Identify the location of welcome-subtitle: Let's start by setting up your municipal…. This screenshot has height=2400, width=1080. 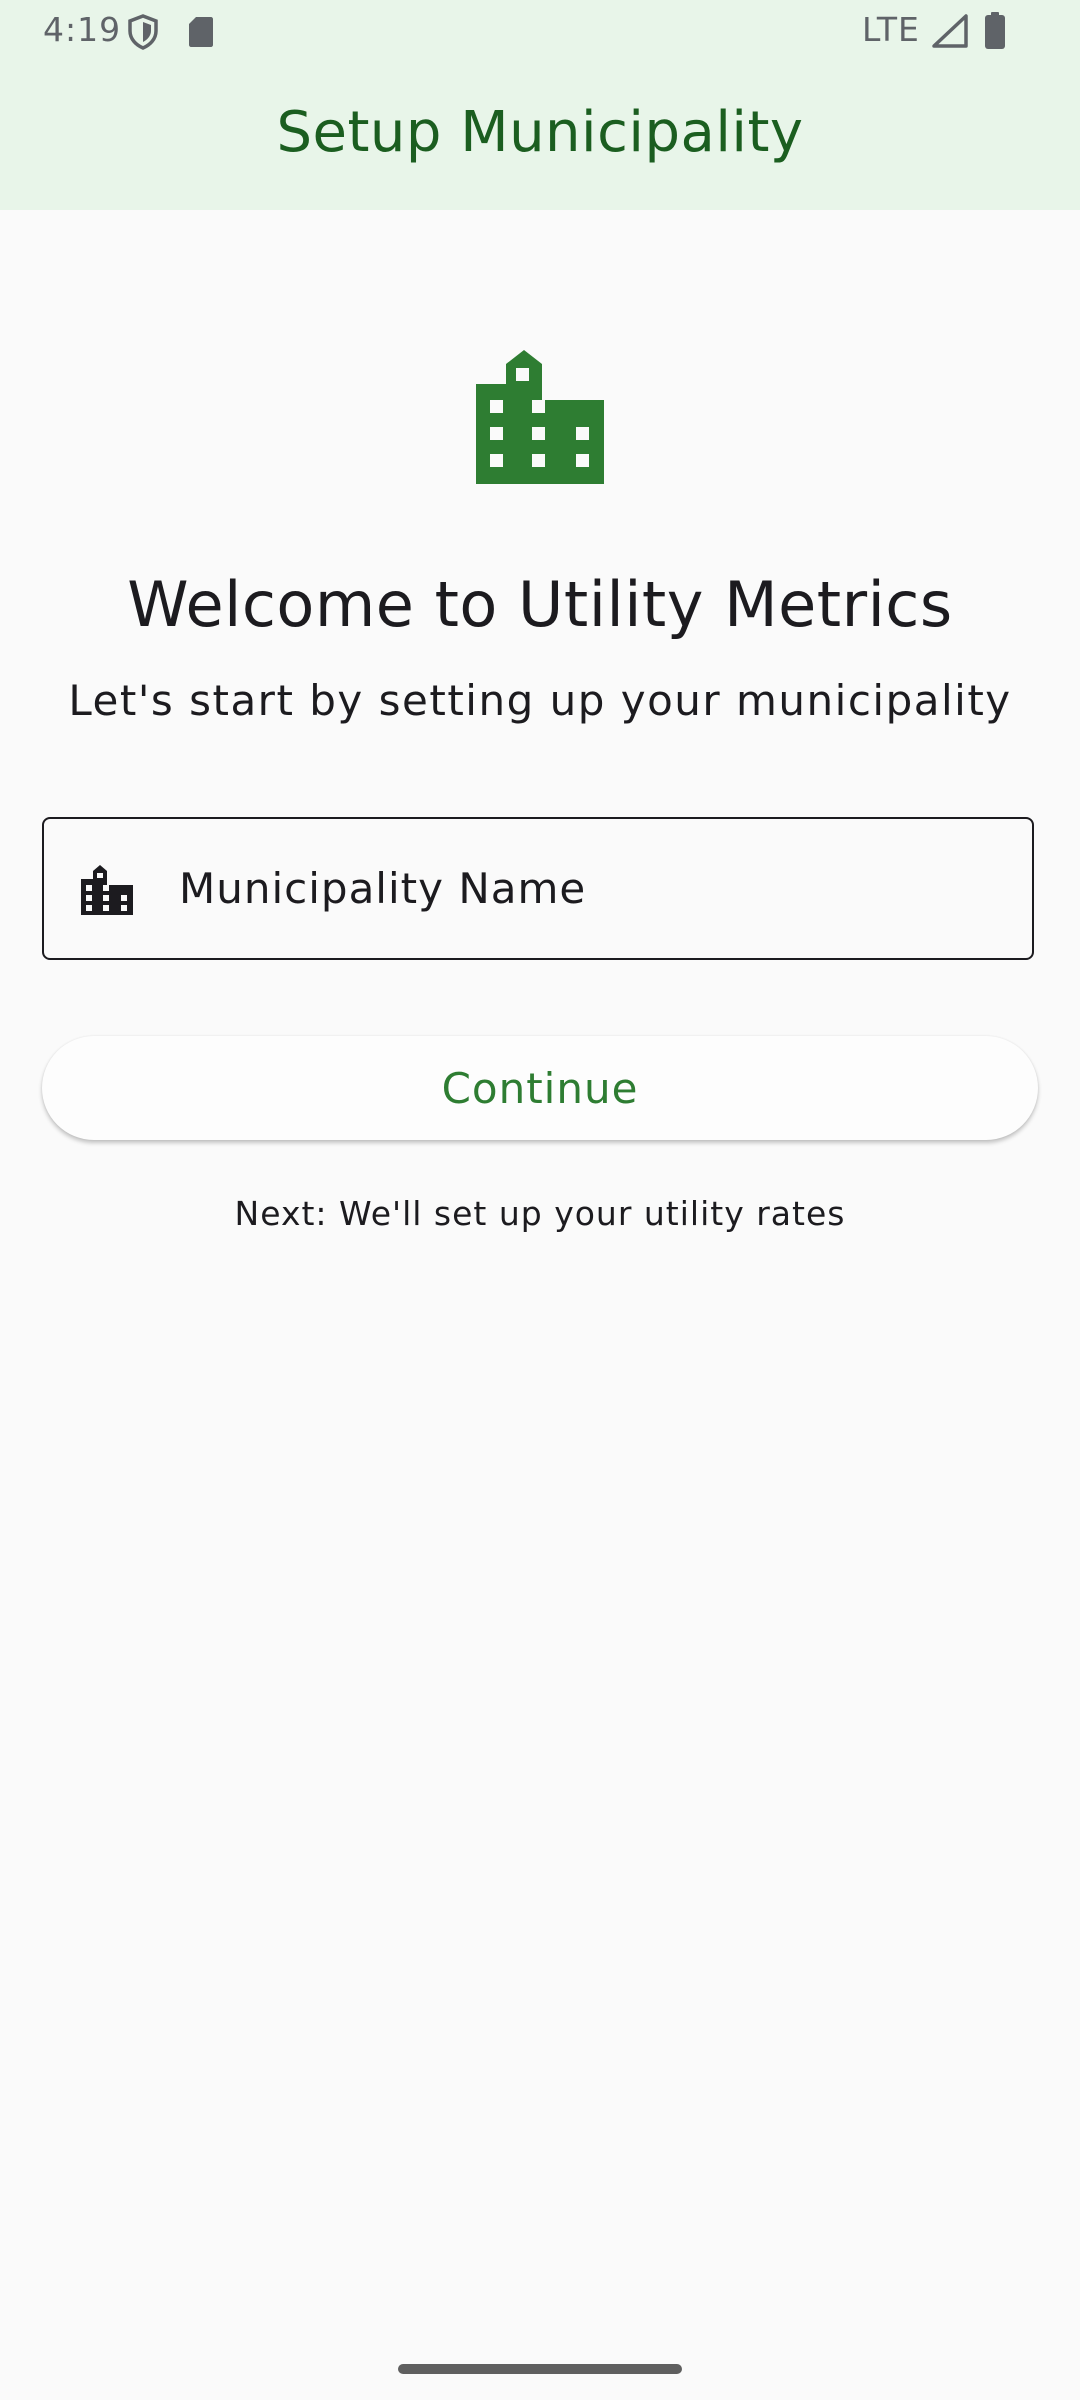
(540, 700).